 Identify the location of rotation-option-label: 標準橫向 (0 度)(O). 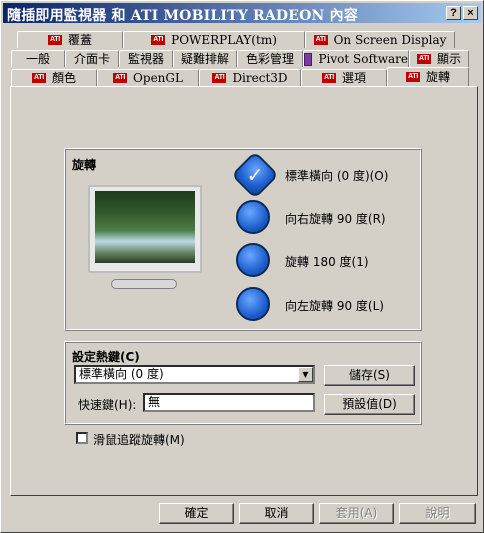
(336, 175).